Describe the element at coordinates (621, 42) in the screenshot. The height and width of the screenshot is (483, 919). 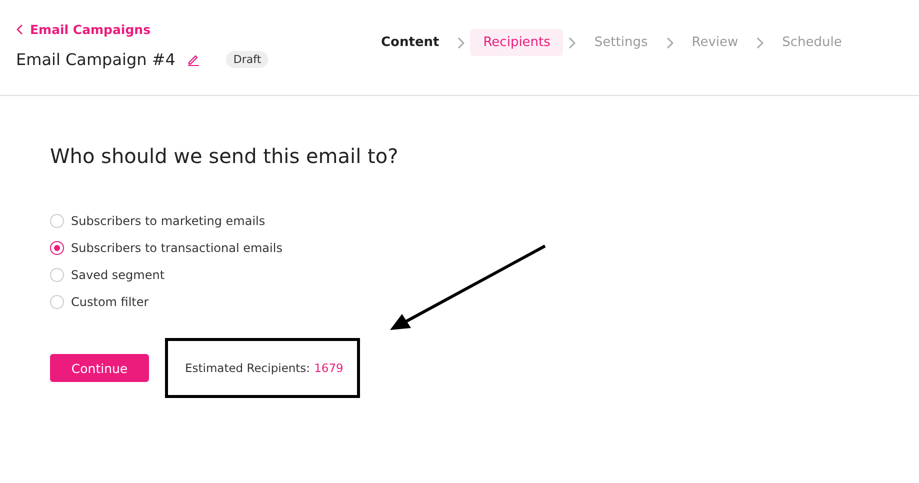
I see `step-tab: Settings` at that location.